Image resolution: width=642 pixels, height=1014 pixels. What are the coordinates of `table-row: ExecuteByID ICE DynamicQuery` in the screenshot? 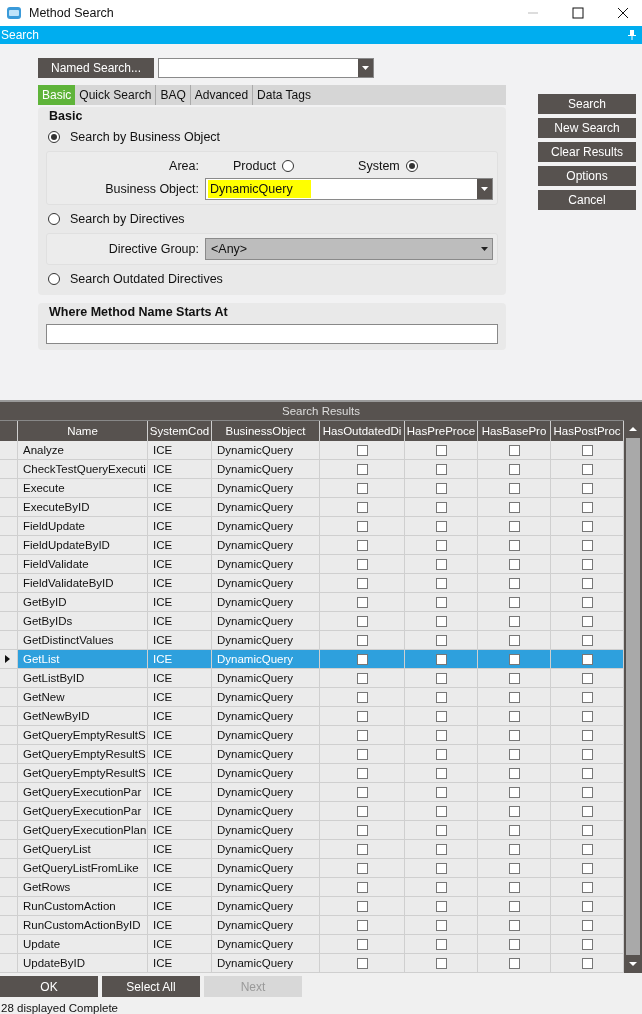 It's located at (312, 507).